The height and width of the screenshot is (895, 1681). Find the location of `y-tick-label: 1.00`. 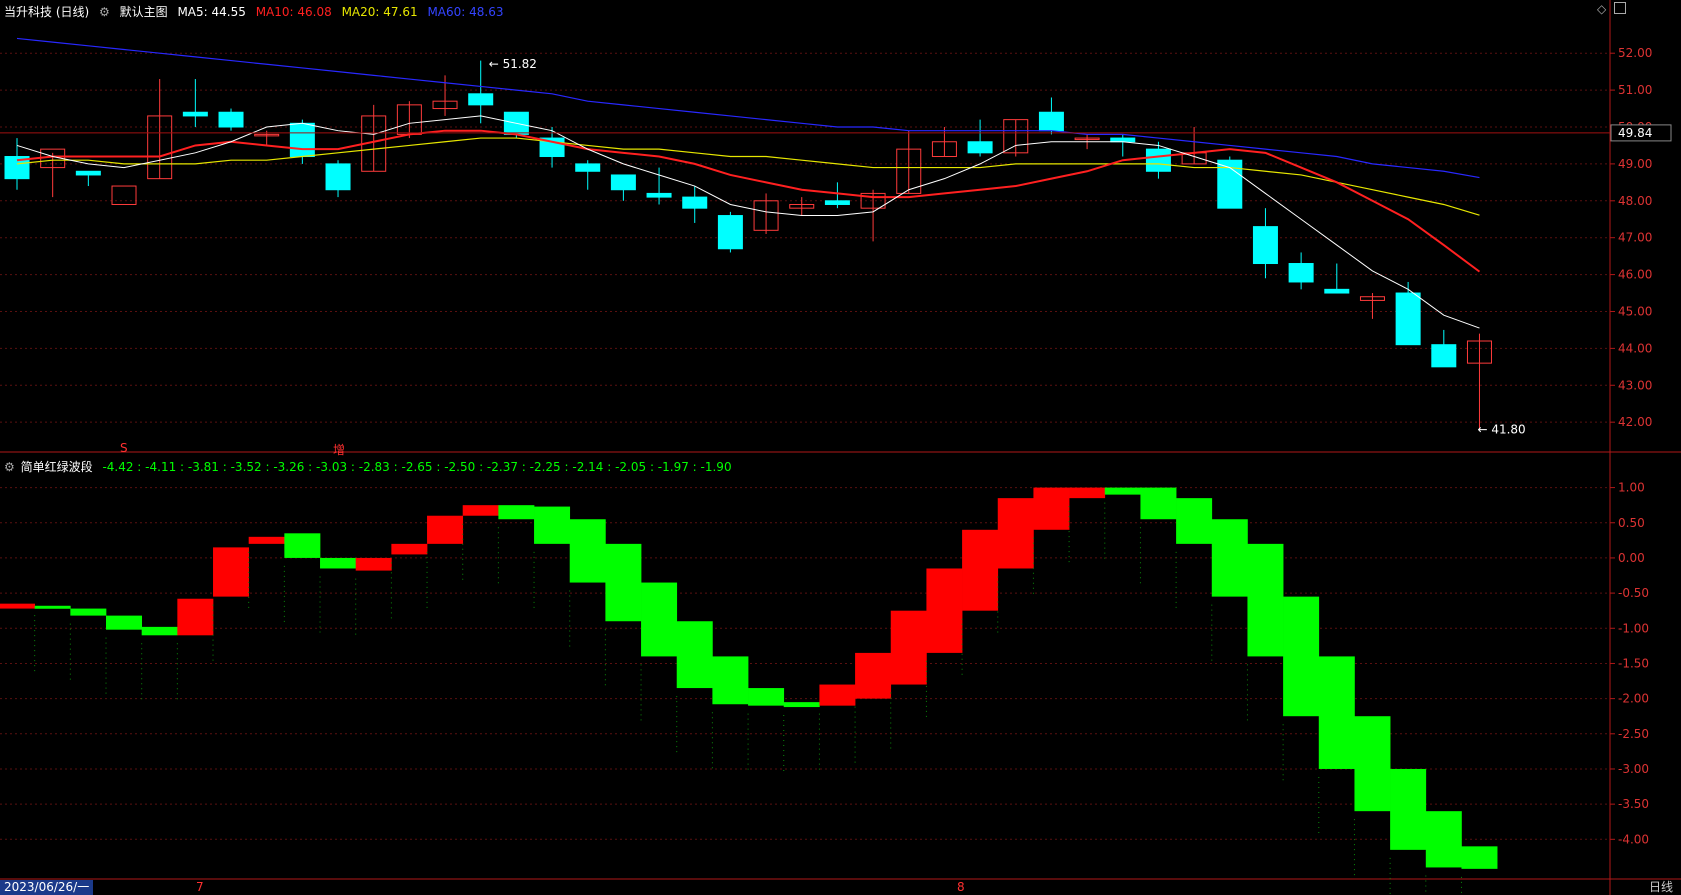

y-tick-label: 1.00 is located at coordinates (1631, 488).